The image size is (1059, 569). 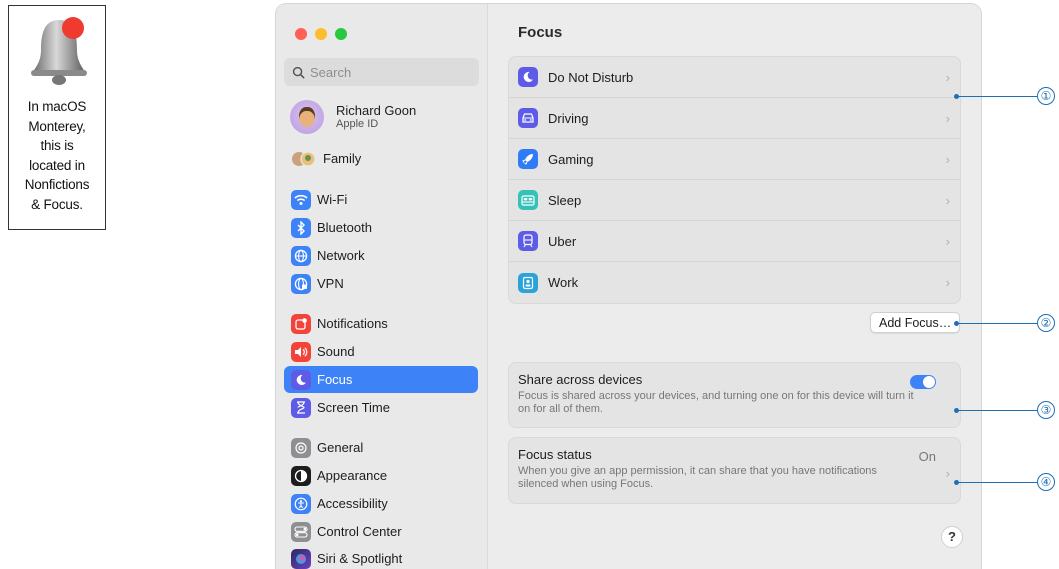 What do you see at coordinates (301, 531) in the screenshot?
I see `control-center-icon` at bounding box center [301, 531].